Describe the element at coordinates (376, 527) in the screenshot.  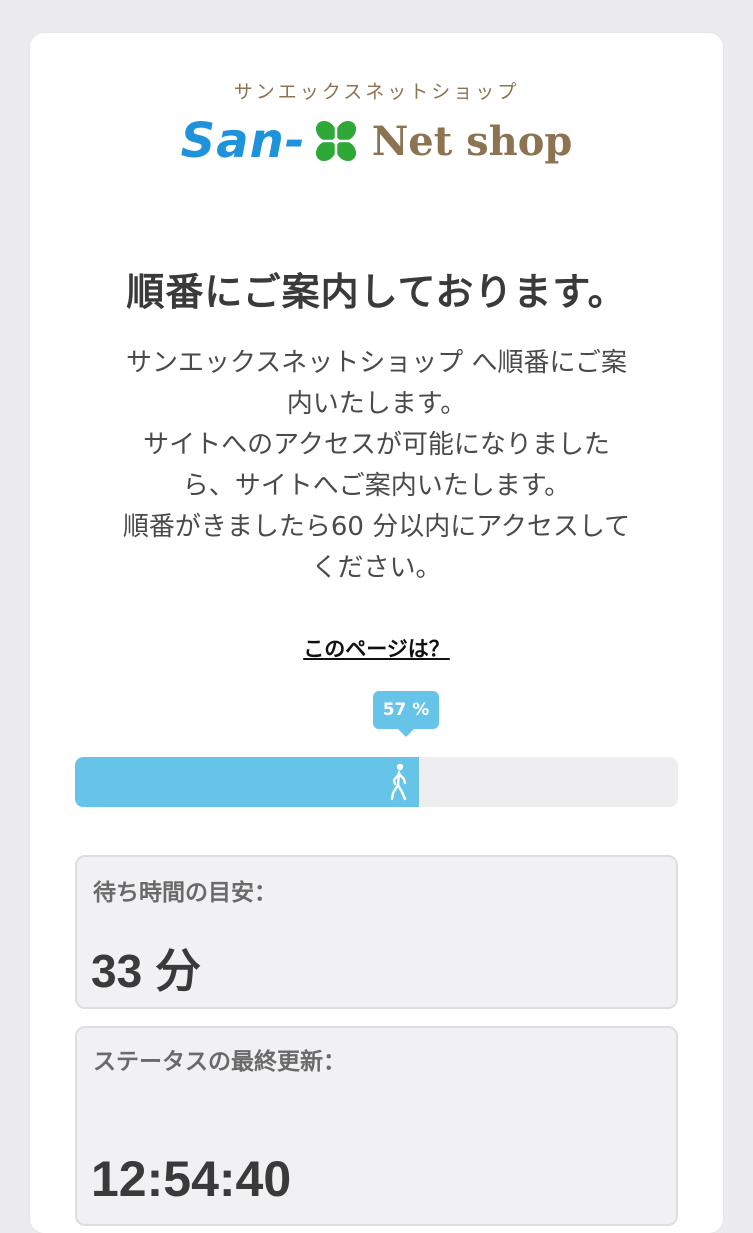
I see `message-line: 順番がきましたら60 分以内にアクセスして` at that location.